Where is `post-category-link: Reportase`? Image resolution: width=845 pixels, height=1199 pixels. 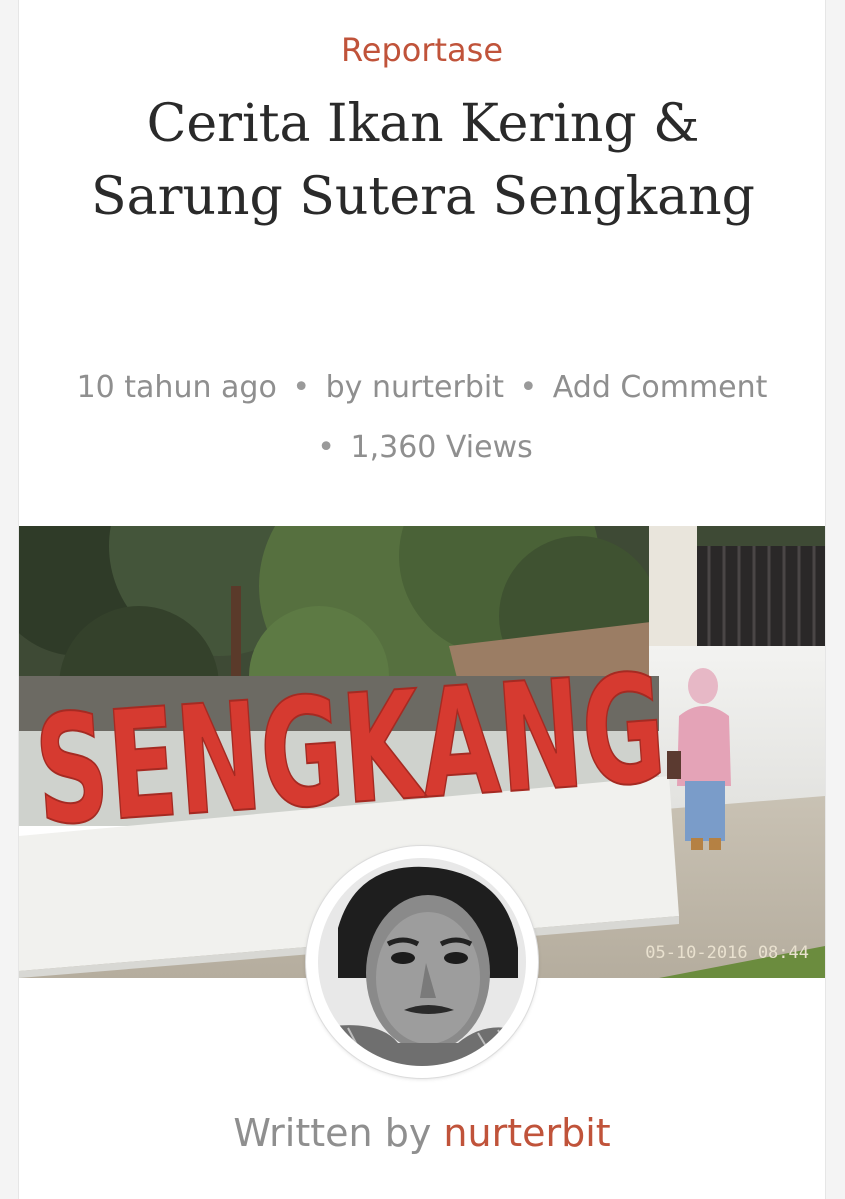
post-category-link: Reportase is located at coordinates (422, 50).